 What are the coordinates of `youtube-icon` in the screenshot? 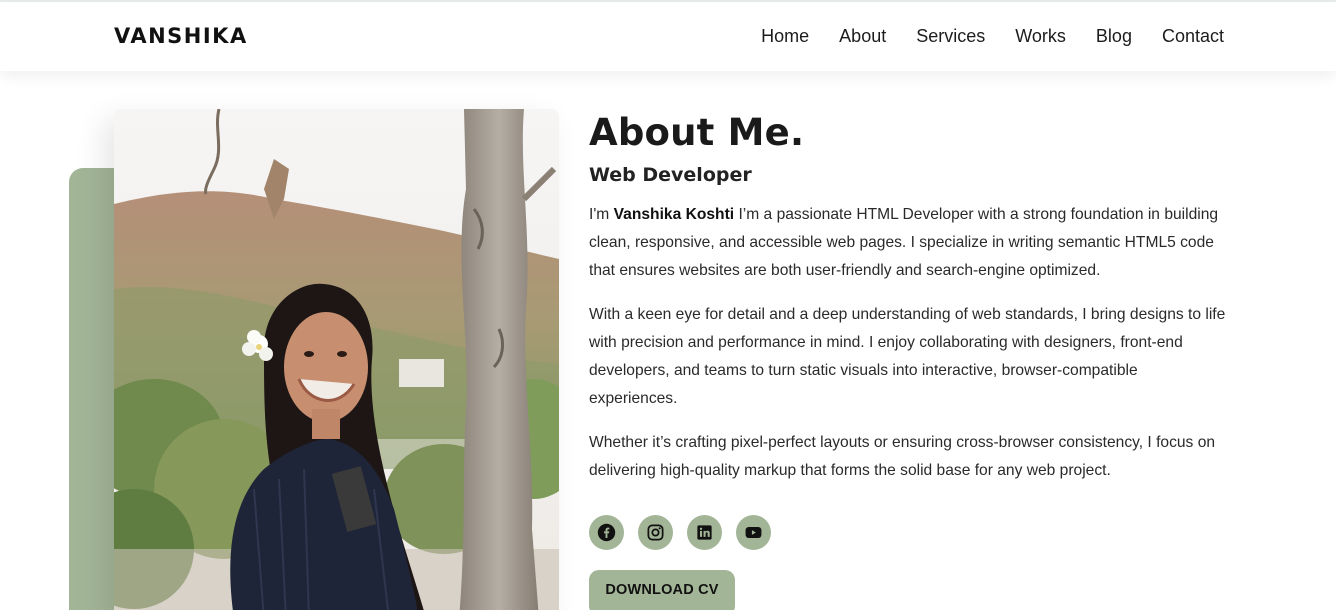 It's located at (753, 532).